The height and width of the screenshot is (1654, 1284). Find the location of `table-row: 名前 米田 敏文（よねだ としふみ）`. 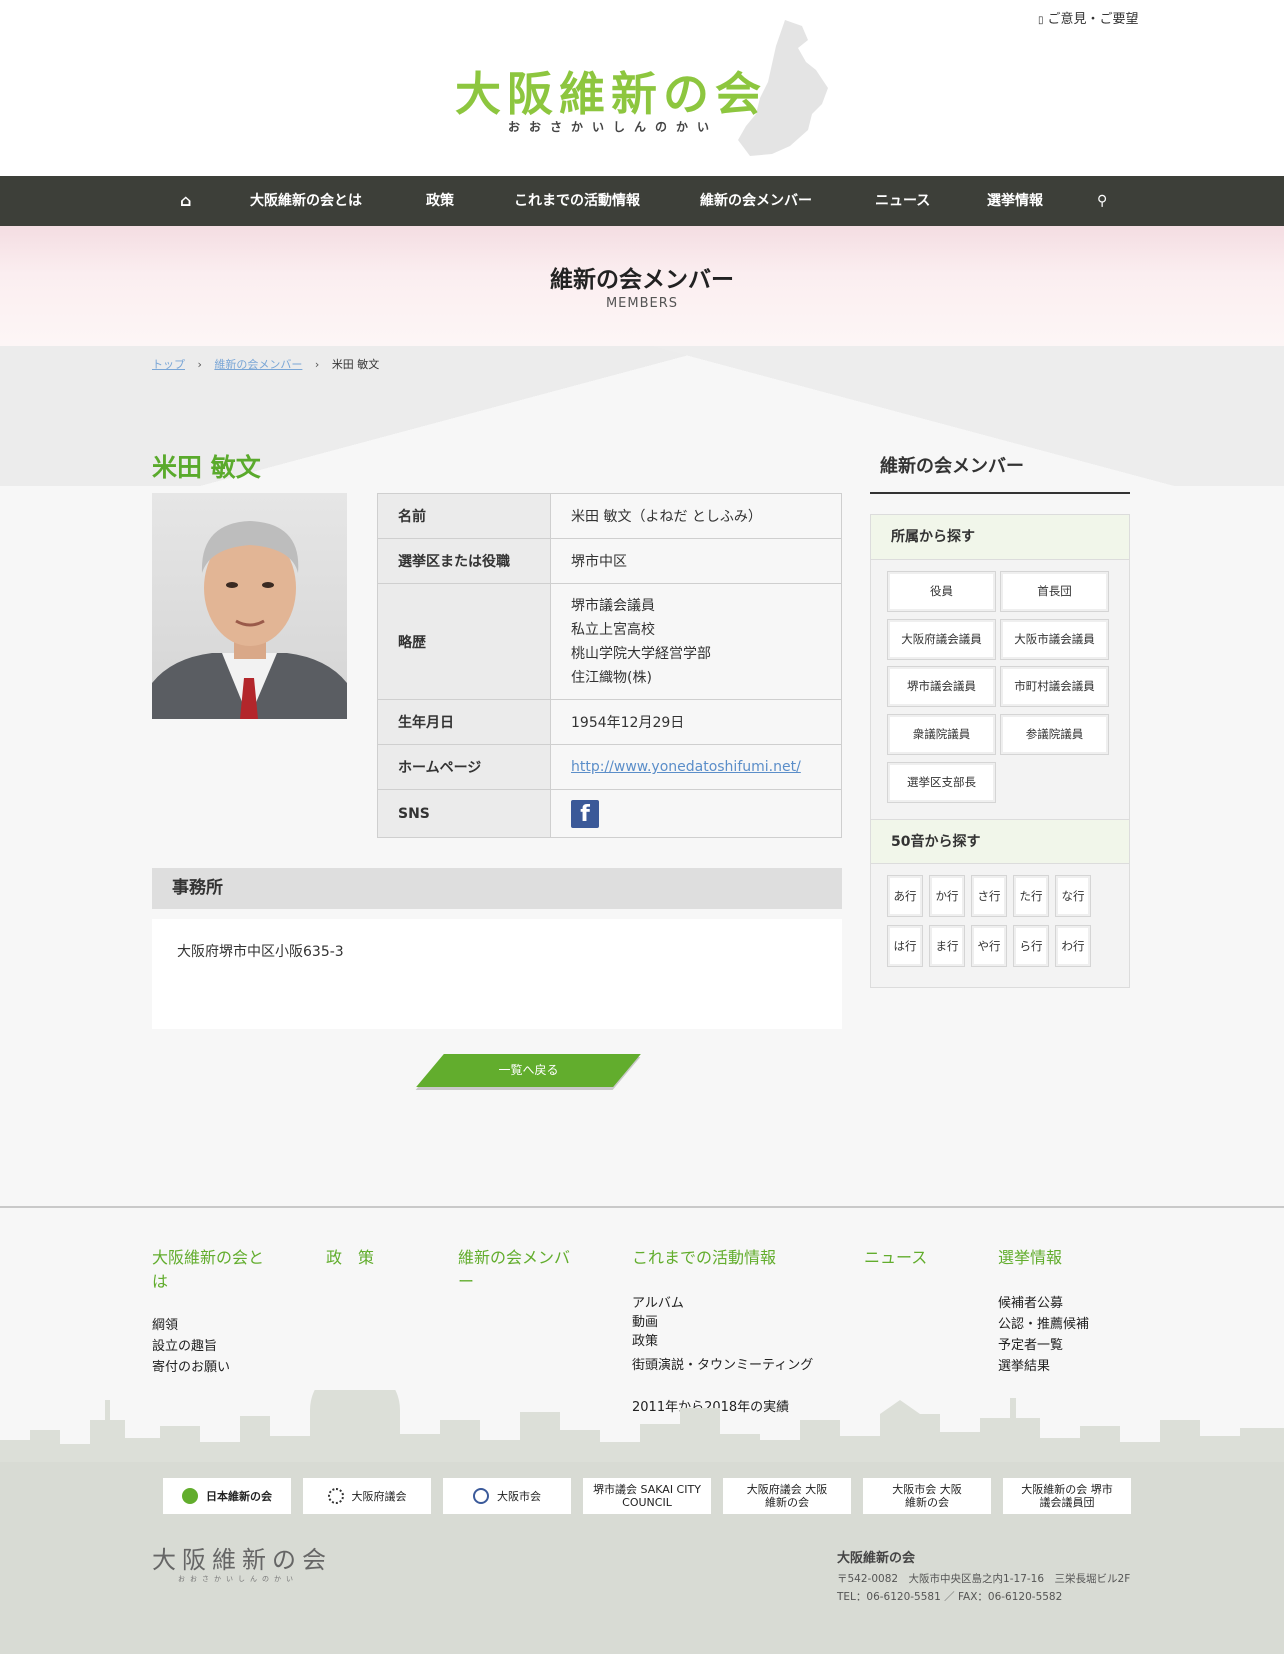

table-row: 名前 米田 敏文（よねだ としふみ） is located at coordinates (609, 516).